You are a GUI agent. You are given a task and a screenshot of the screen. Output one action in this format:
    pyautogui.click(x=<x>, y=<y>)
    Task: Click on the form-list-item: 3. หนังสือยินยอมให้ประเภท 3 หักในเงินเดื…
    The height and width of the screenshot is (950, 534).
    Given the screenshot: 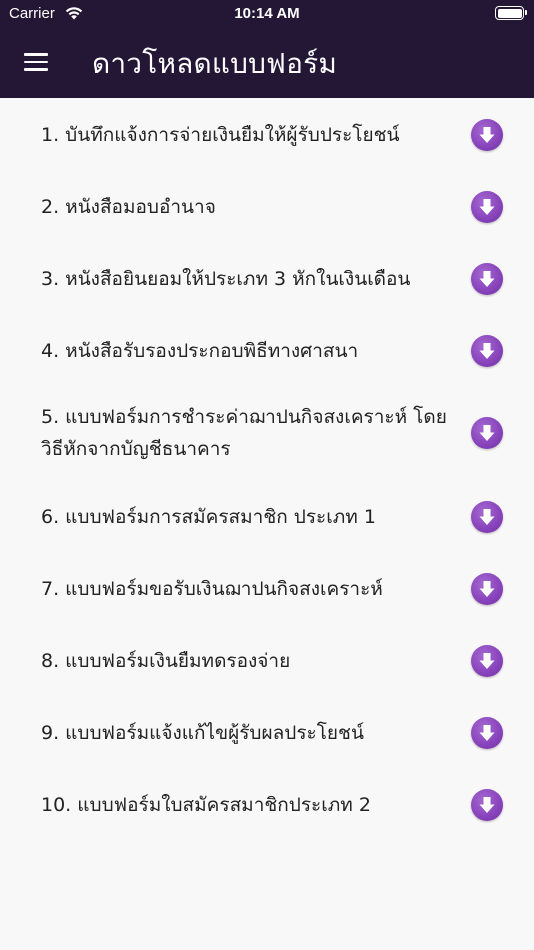 What is the action you would take?
    pyautogui.click(x=267, y=279)
    